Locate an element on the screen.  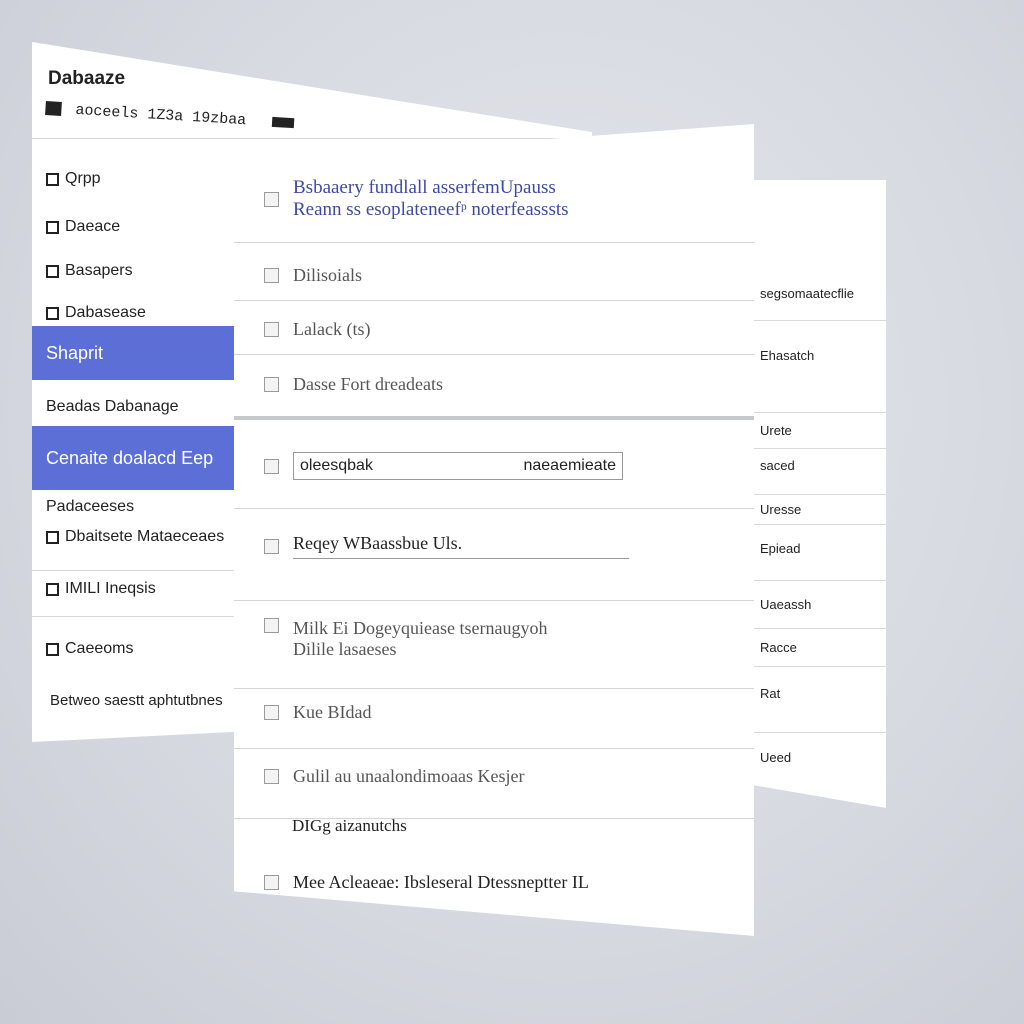
sidebar-item-dabasease: Dabasease is located at coordinates (96, 313).